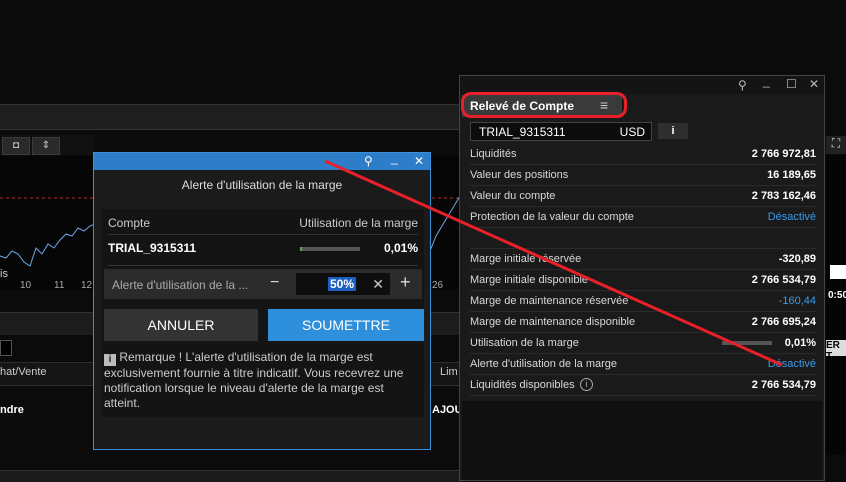 Image resolution: width=846 pixels, height=482 pixels. What do you see at coordinates (783, 154) in the screenshot?
I see `row-value: 2 766 972,81` at bounding box center [783, 154].